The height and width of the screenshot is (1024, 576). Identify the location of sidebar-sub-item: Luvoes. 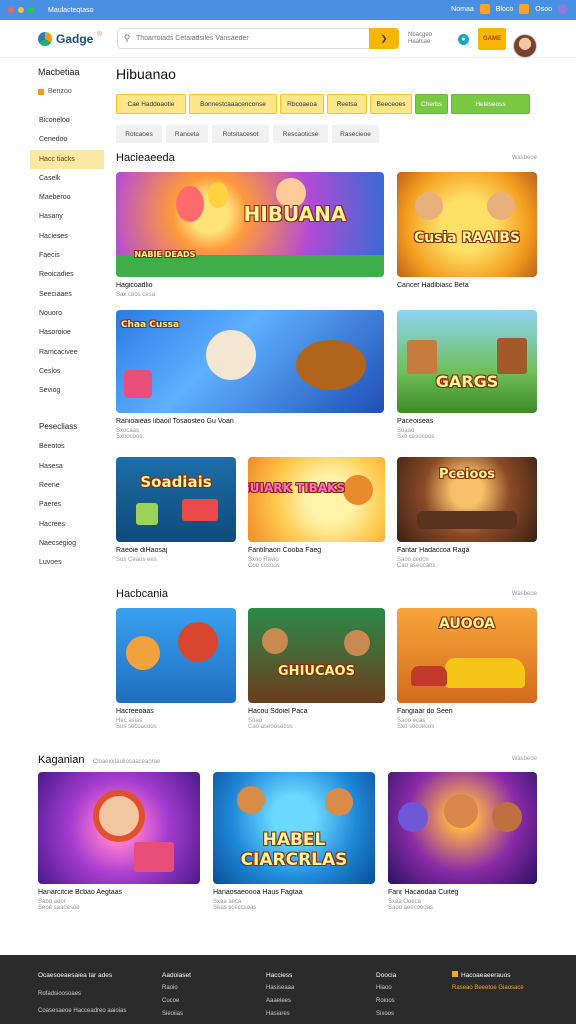
(67, 562).